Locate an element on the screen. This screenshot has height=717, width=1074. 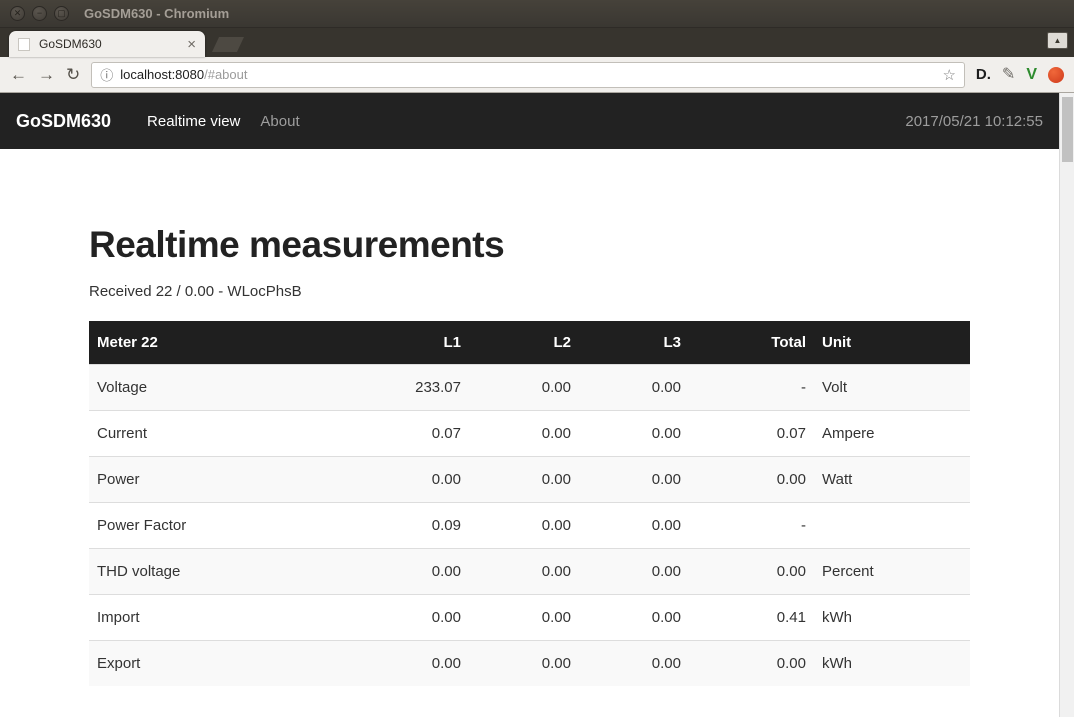
column-header: L1 is located at coordinates (414, 343).